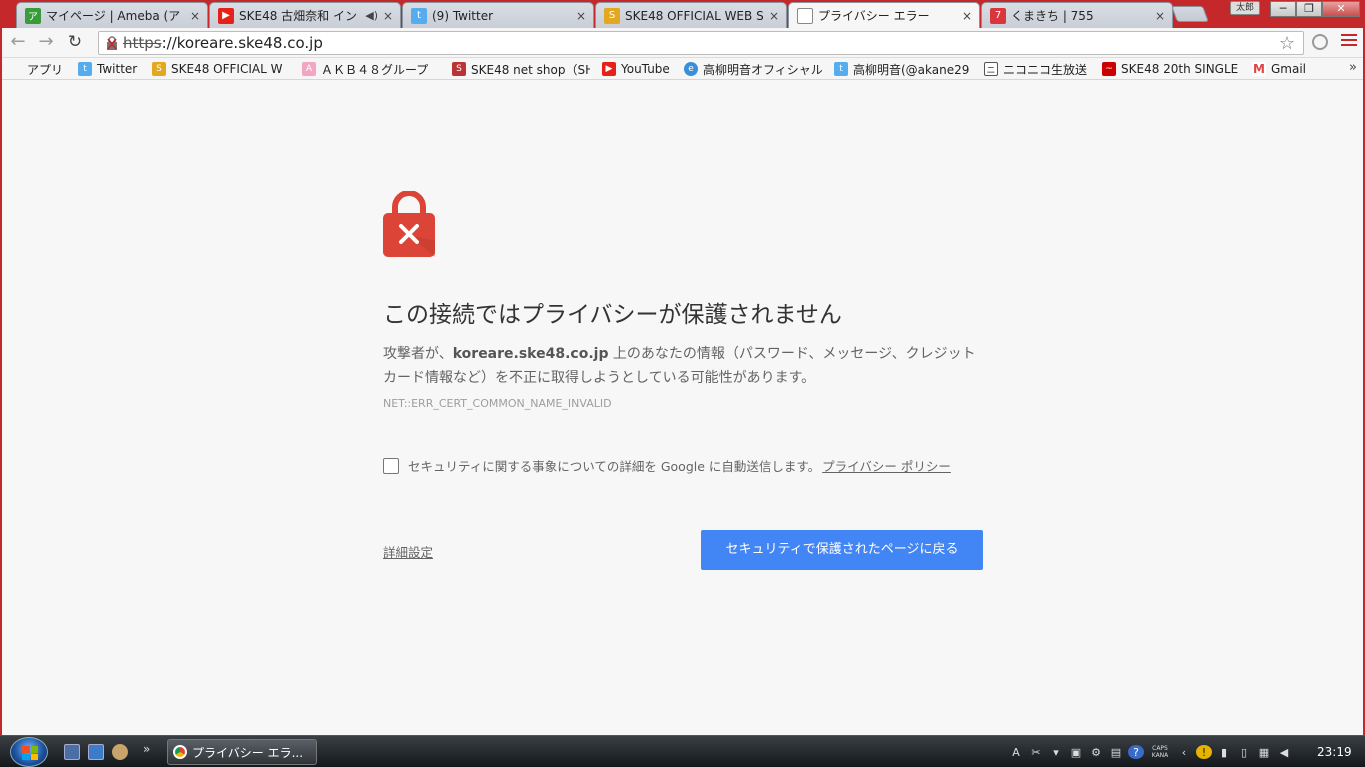 This screenshot has width=1365, height=767. Describe the element at coordinates (842, 550) in the screenshot. I see `back-to-safety-button: セキュリティで保護されたページに戻る` at that location.